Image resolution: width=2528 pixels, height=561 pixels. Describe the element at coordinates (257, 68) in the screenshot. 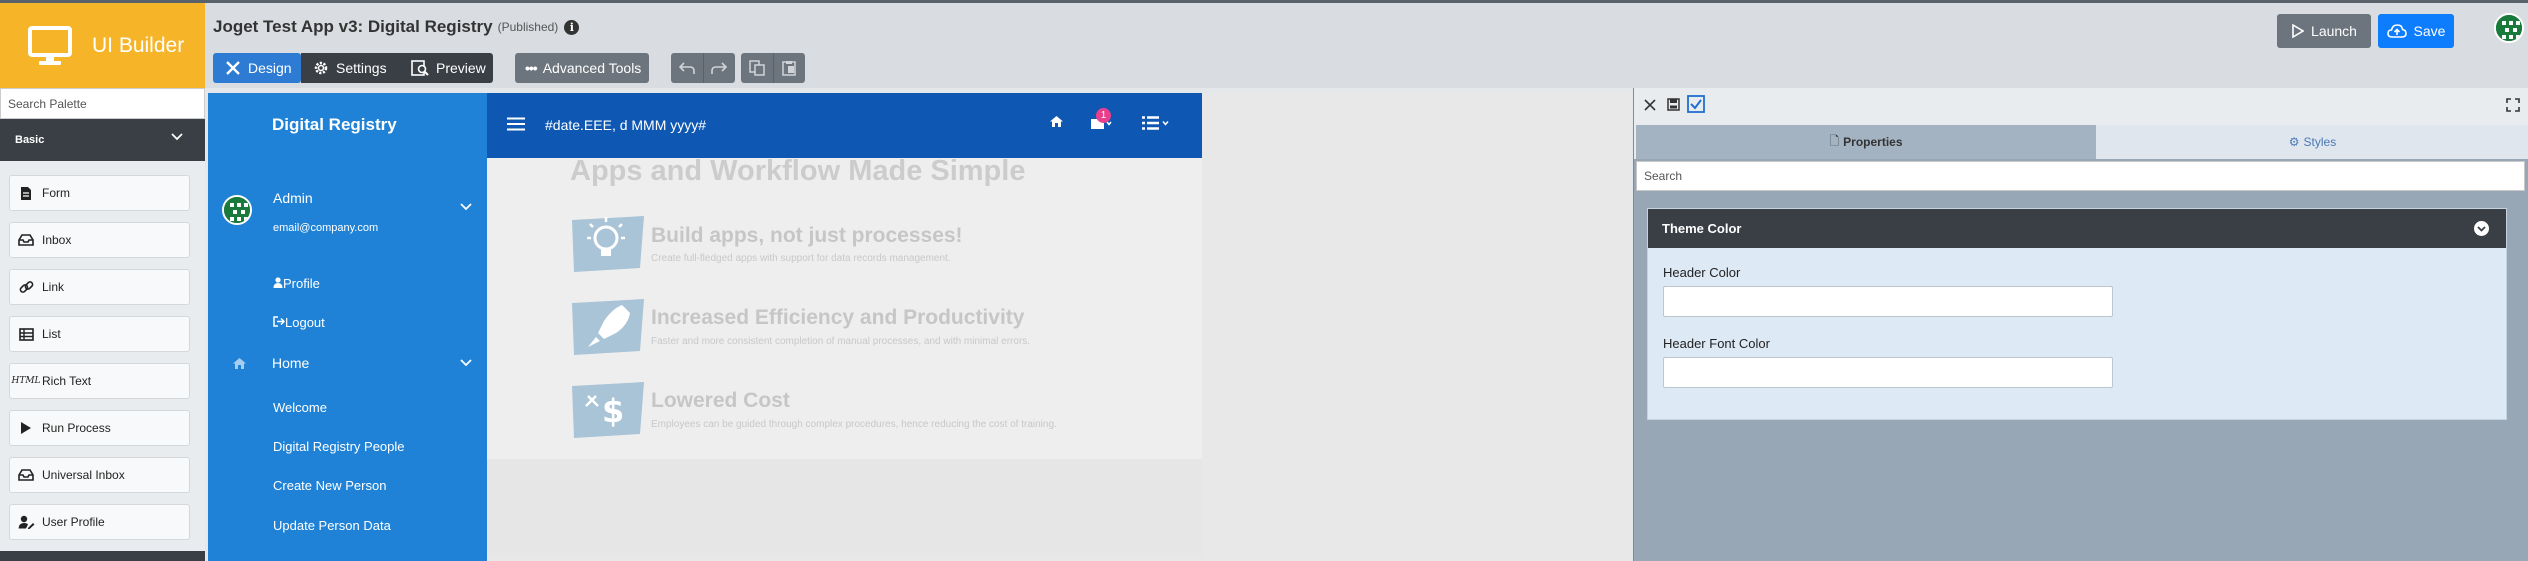

I see `tab-design: Design` at that location.